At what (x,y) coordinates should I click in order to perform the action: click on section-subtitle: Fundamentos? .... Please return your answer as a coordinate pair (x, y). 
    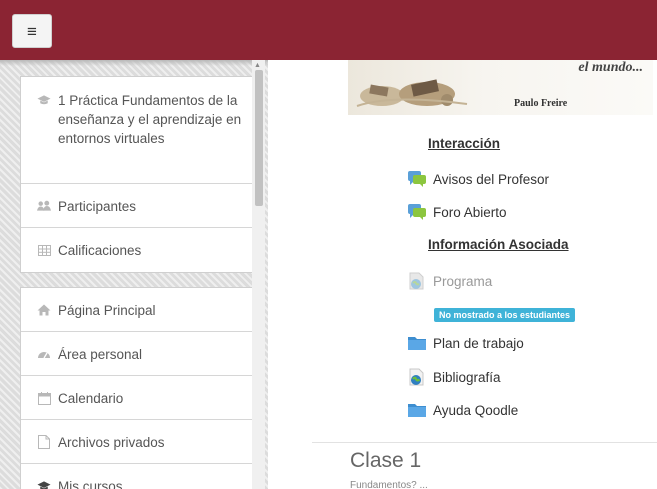
    Looking at the image, I should click on (389, 484).